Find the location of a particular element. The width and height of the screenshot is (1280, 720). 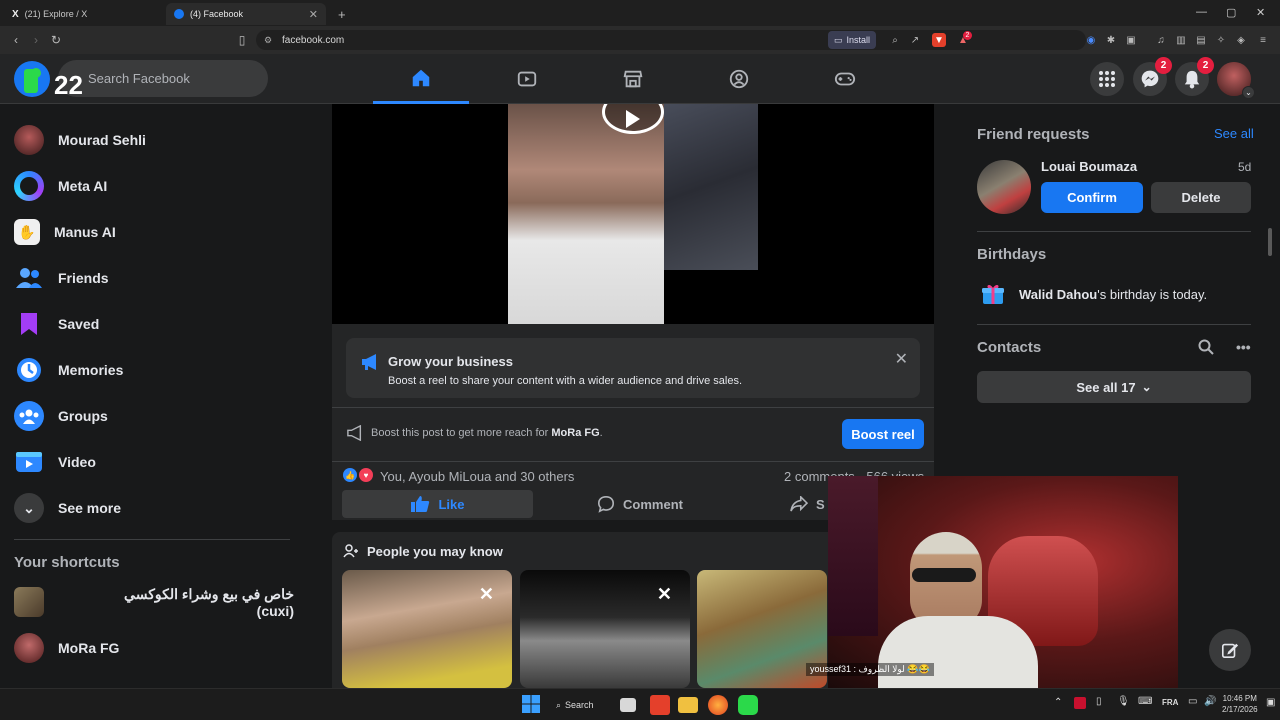

app-icon is located at coordinates (748, 705).